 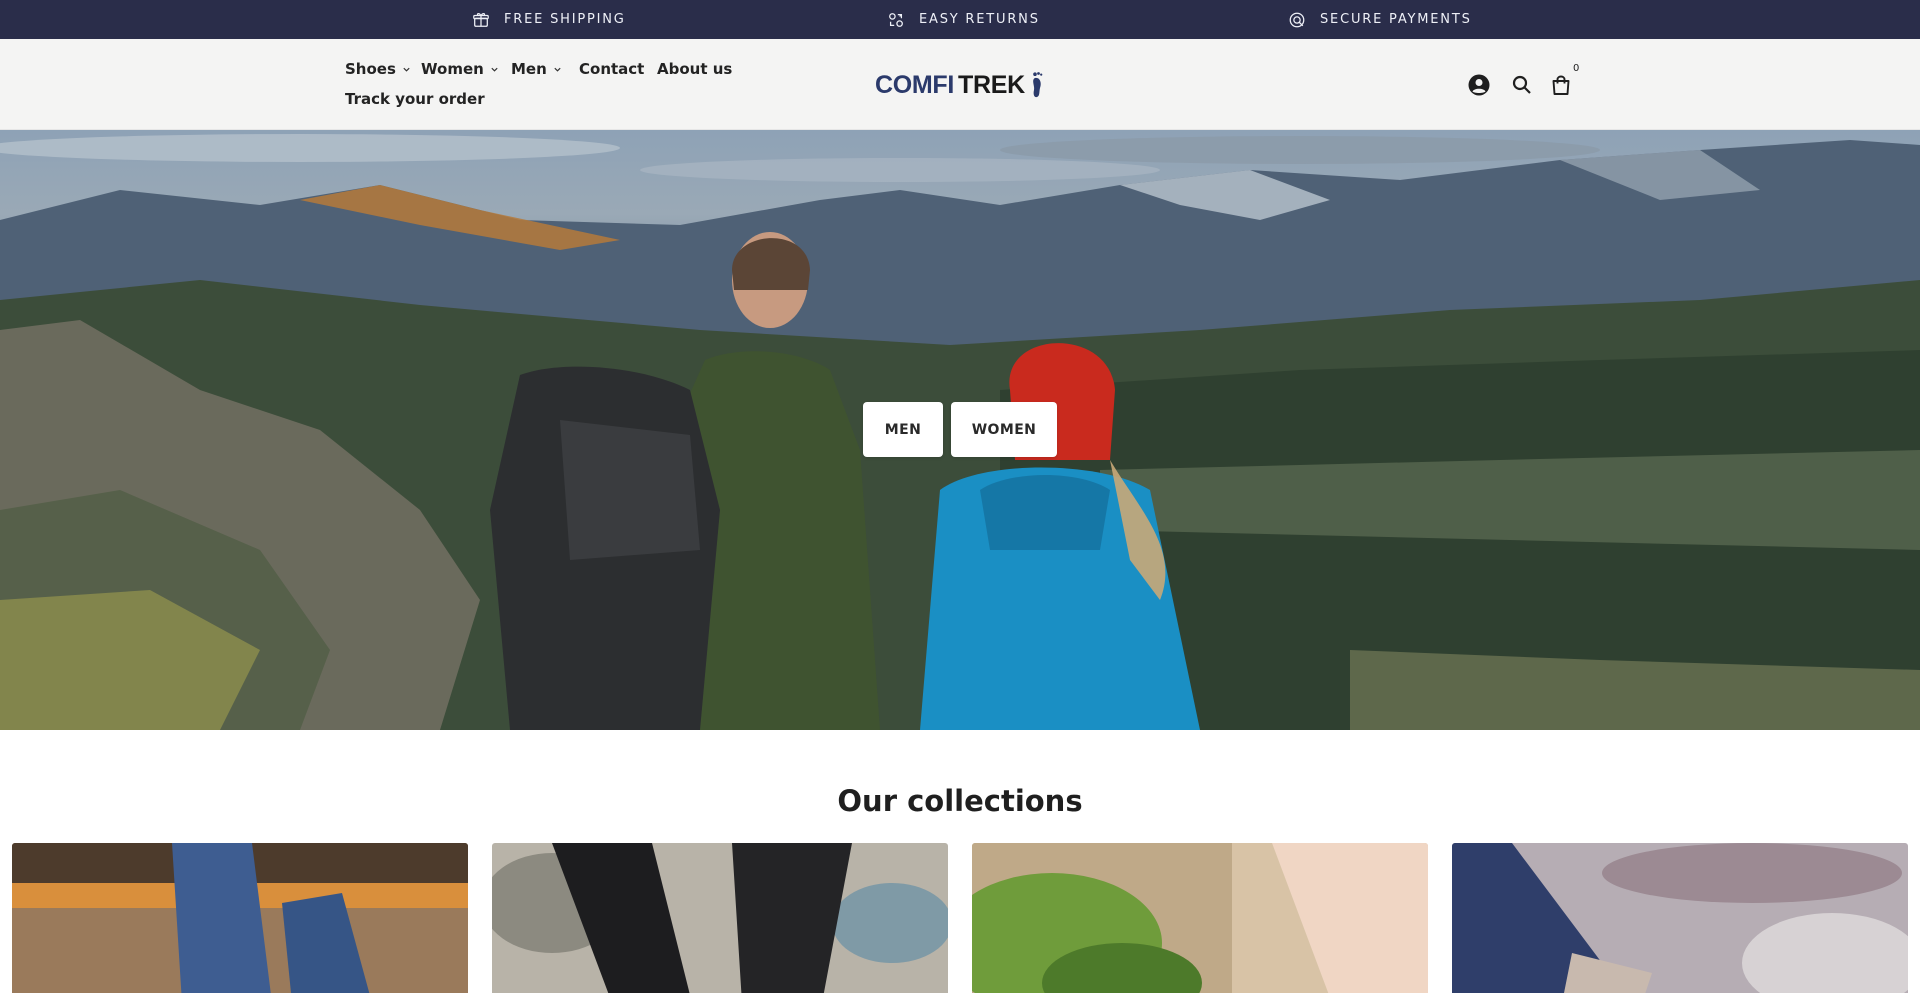 I want to click on nav-label: Track your order, so click(x=415, y=99).